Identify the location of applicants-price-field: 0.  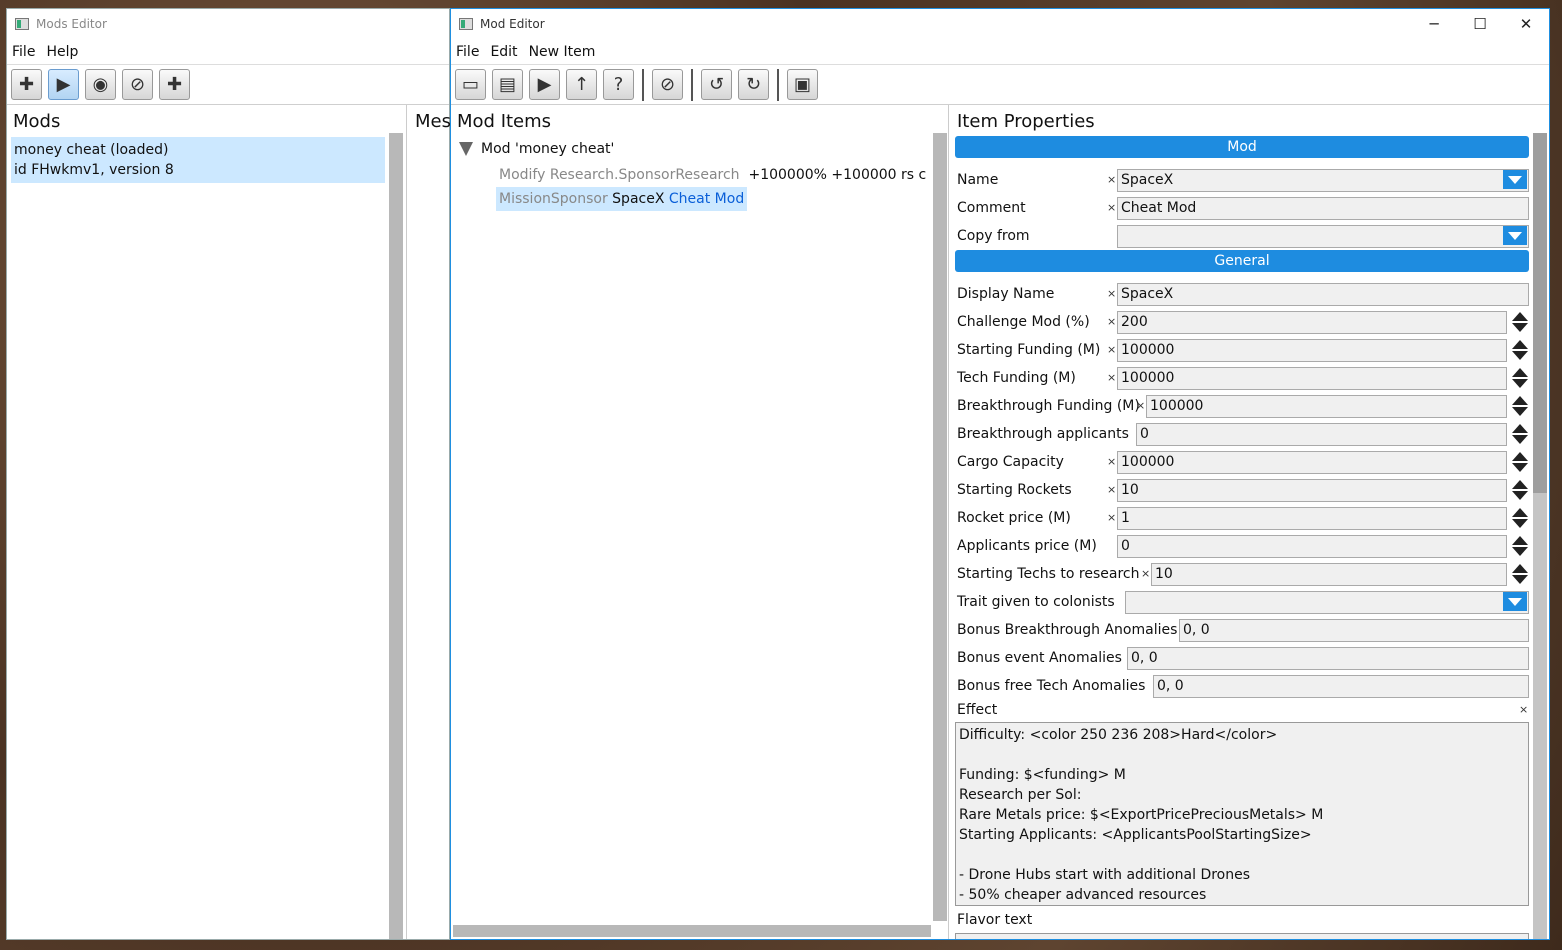
(1312, 546).